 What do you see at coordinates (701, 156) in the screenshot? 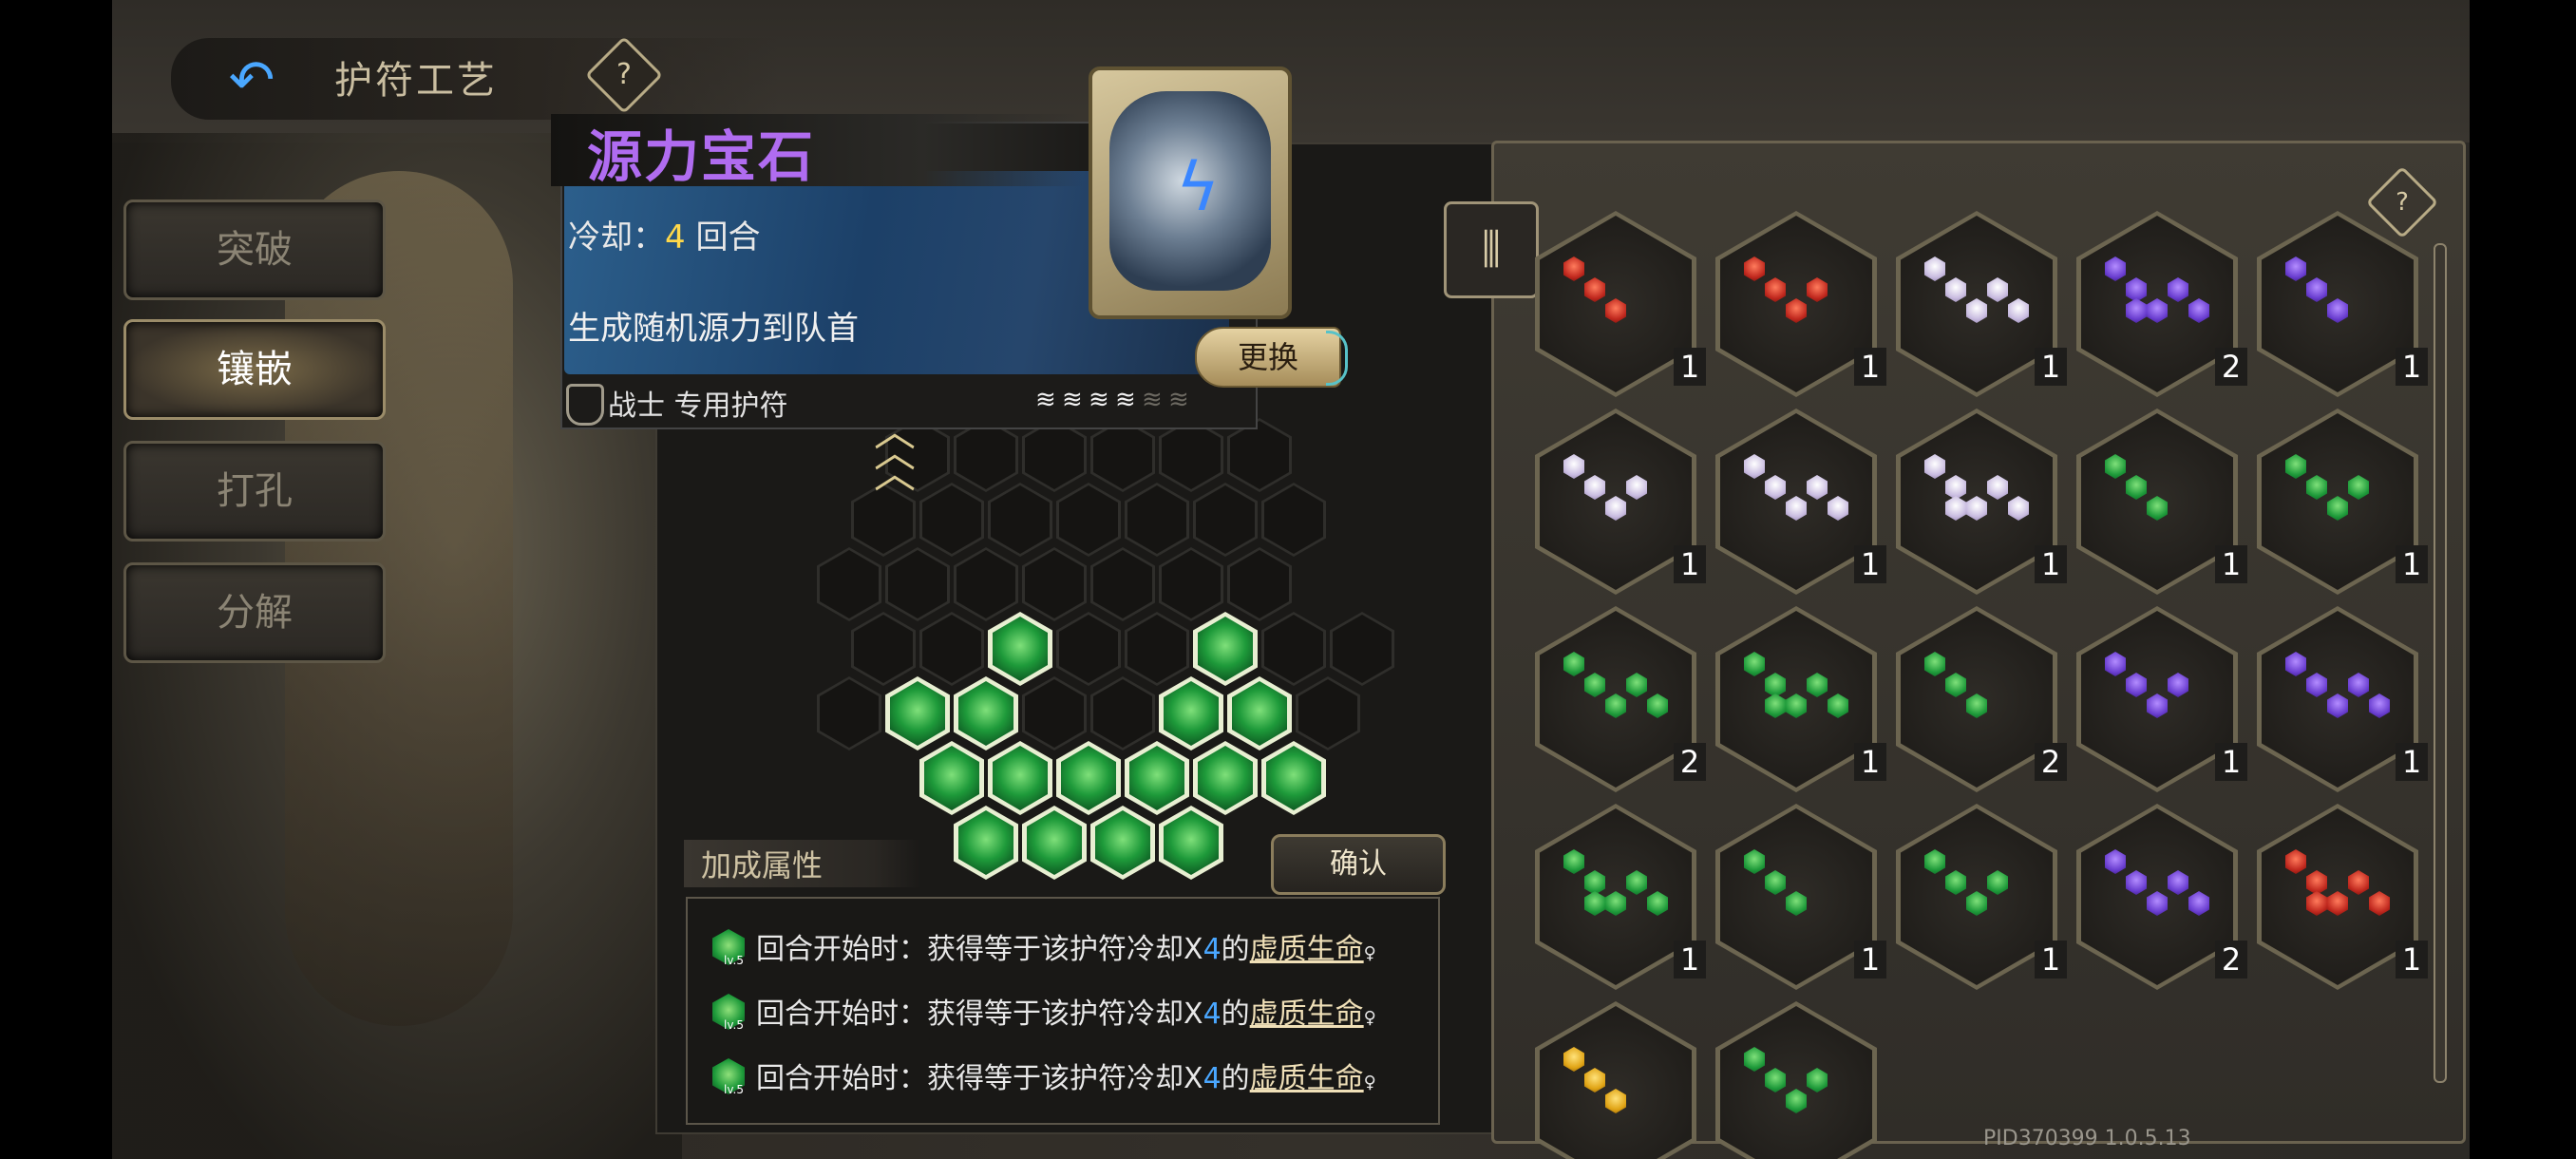
I see `amulet-name: 源力宝石` at bounding box center [701, 156].